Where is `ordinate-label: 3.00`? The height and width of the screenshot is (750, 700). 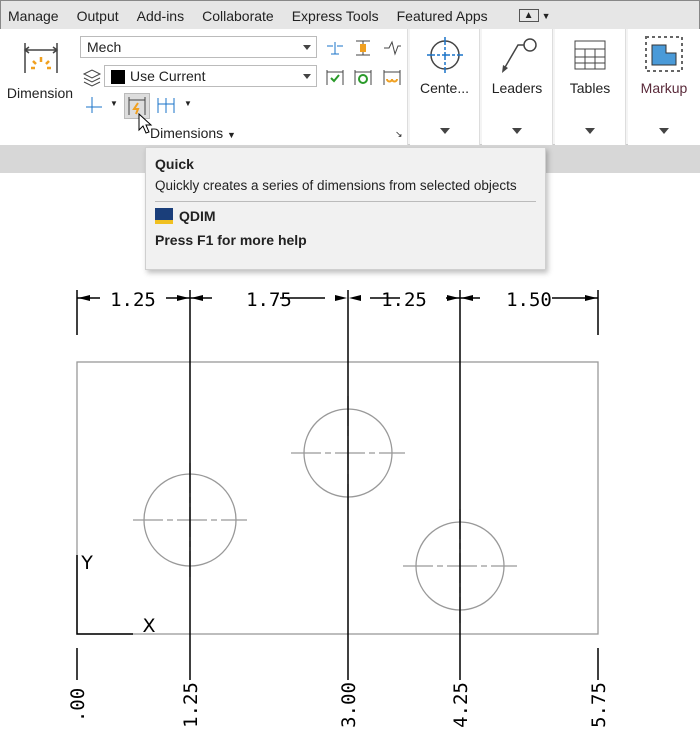 ordinate-label: 3.00 is located at coordinates (349, 705).